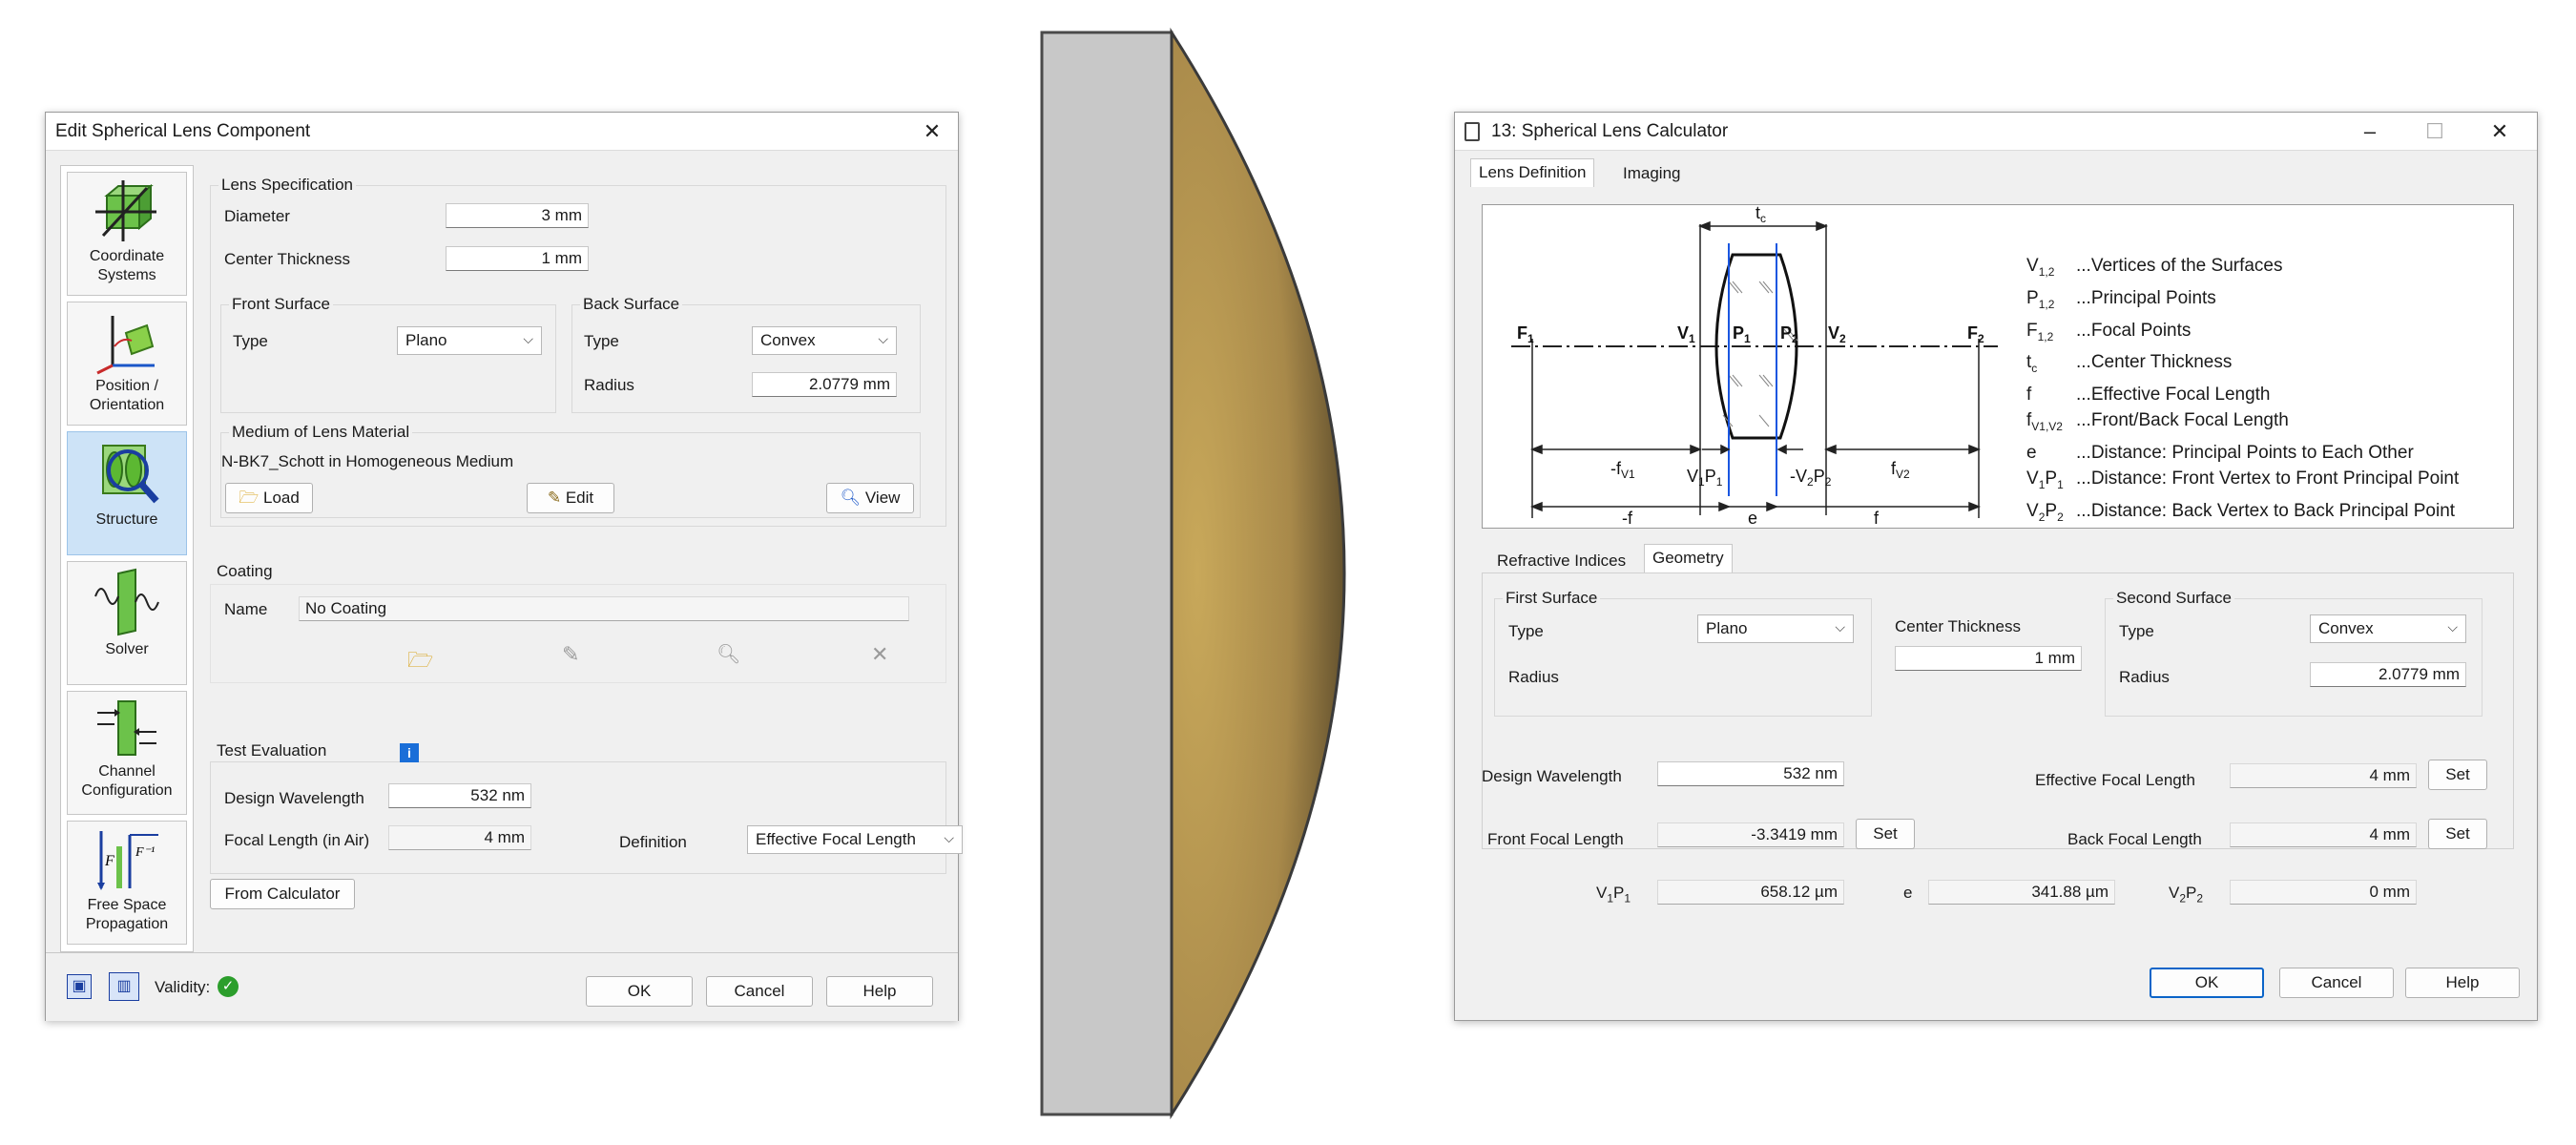 Image resolution: width=2576 pixels, height=1145 pixels. Describe the element at coordinates (420, 662) in the screenshot. I see `folder-open-icon: 🗁` at that location.